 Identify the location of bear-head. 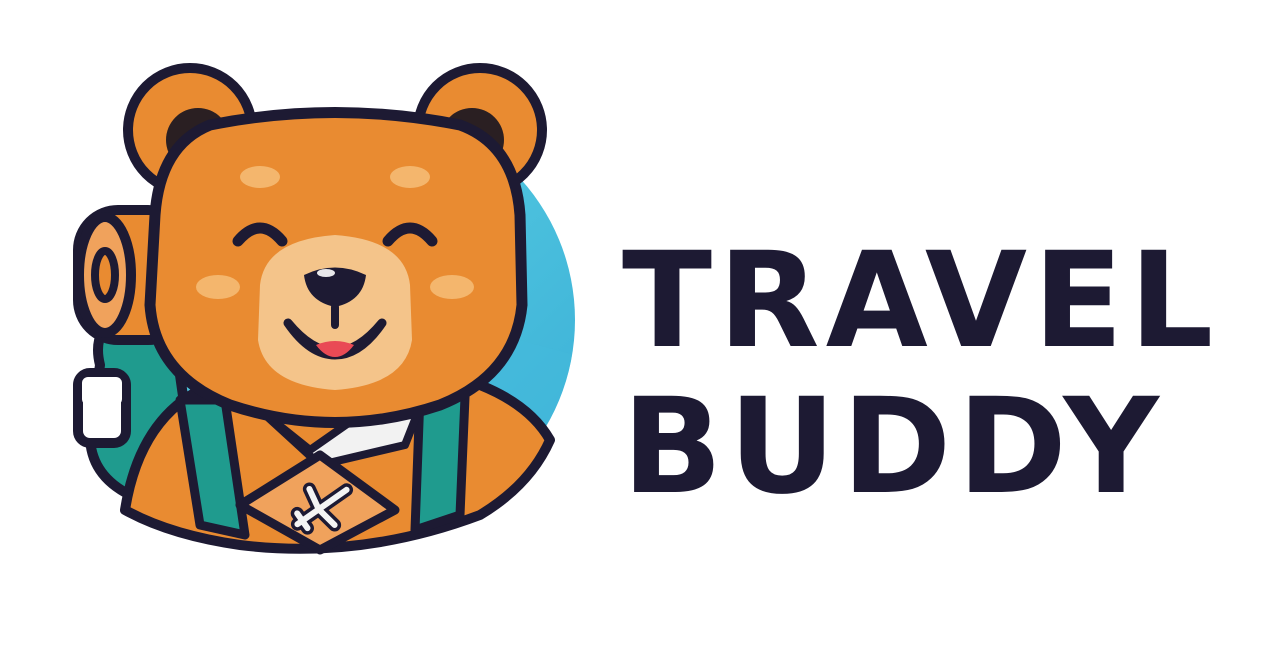
(336, 267).